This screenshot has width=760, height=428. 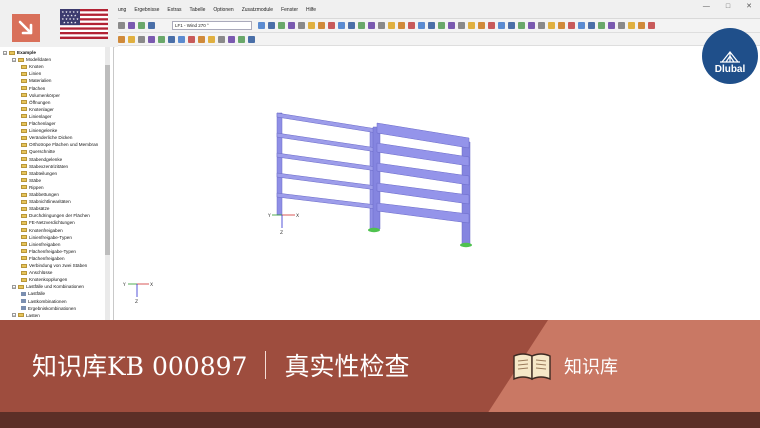 I want to click on navigator-item: Rippen, so click(x=22, y=187).